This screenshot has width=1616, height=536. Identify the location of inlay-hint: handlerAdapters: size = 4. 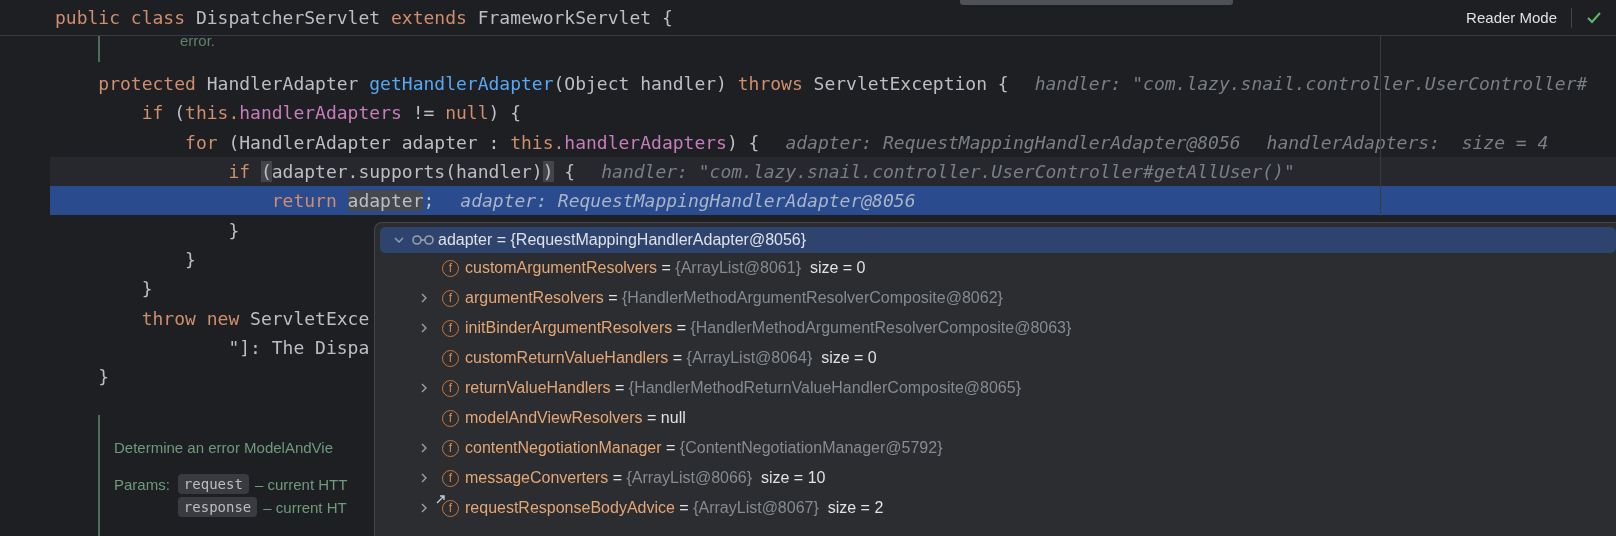
(1407, 142).